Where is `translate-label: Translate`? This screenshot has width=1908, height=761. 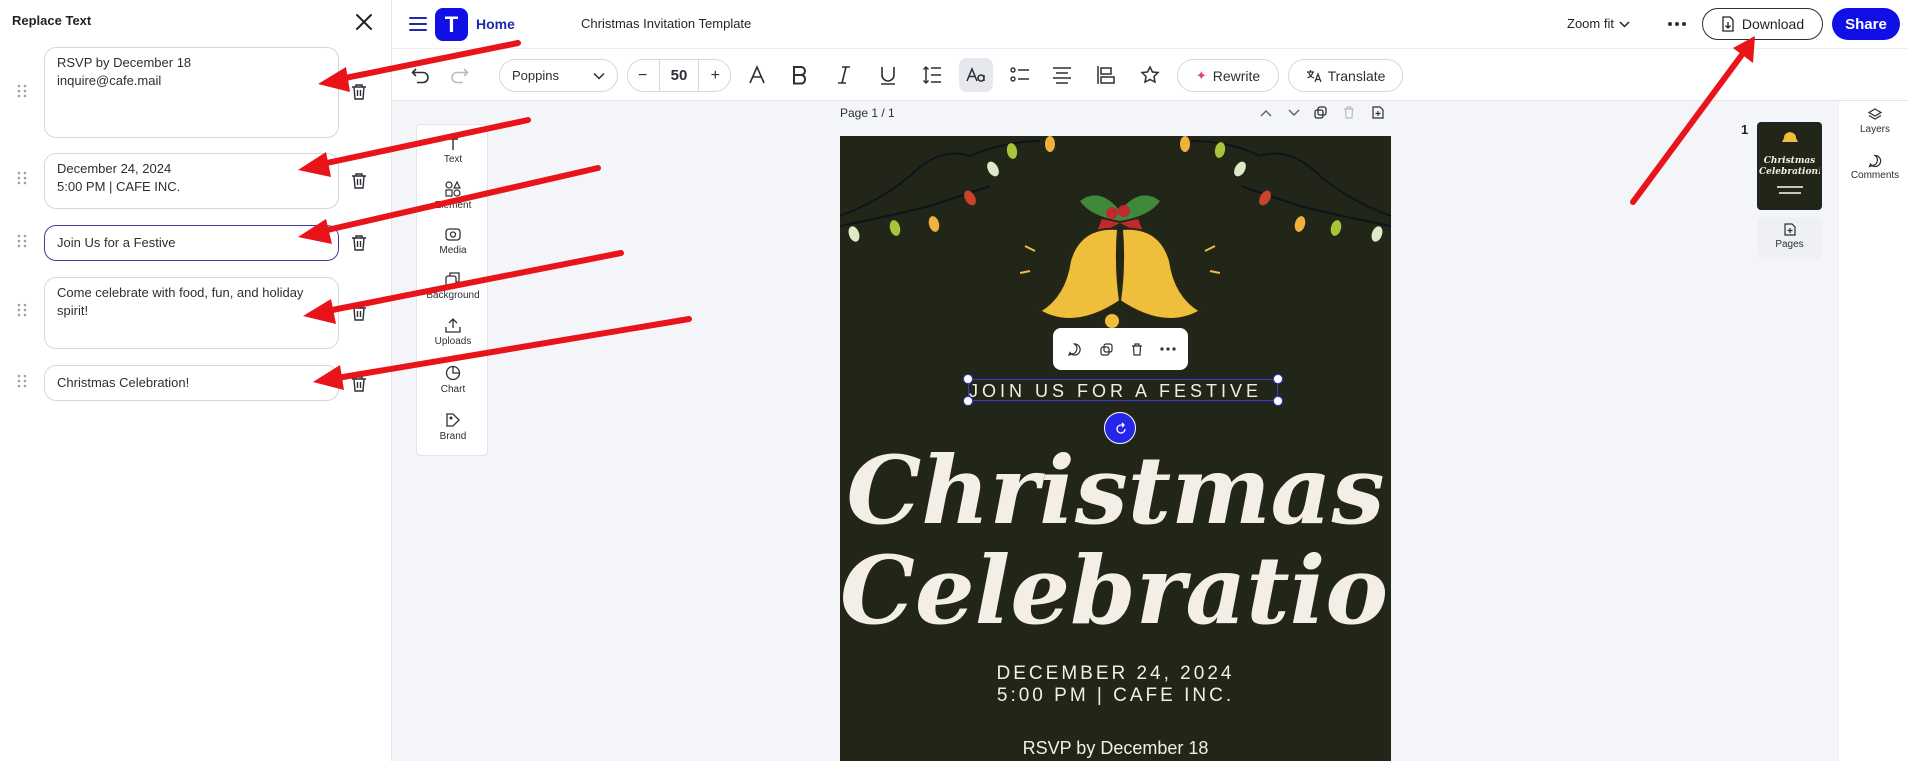 translate-label: Translate is located at coordinates (1356, 75).